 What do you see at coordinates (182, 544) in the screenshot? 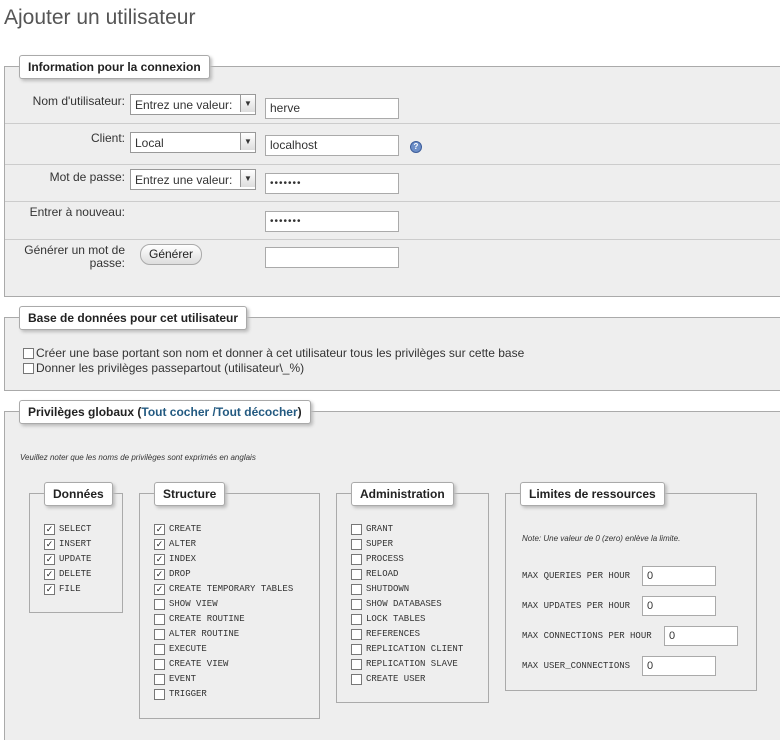
I see `privilege-label: ALTER` at bounding box center [182, 544].